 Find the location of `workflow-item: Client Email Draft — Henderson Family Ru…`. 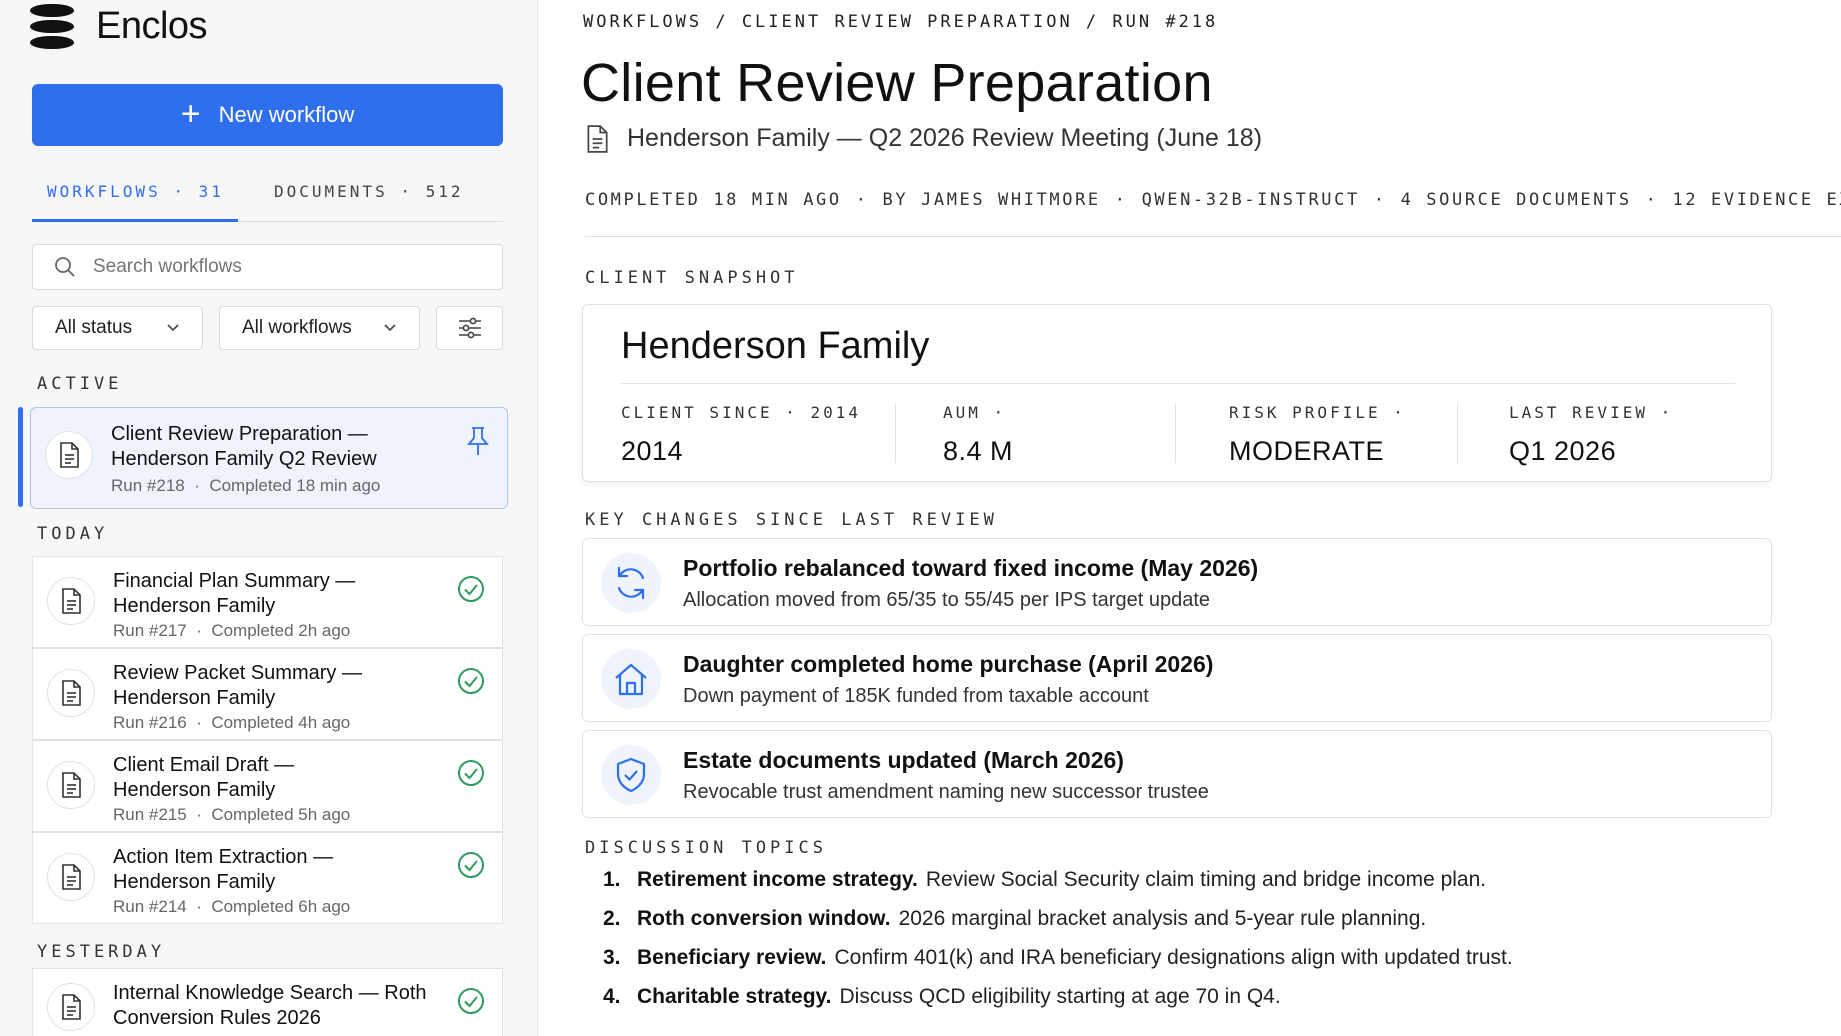

workflow-item: Client Email Draft — Henderson Family Ru… is located at coordinates (267, 786).